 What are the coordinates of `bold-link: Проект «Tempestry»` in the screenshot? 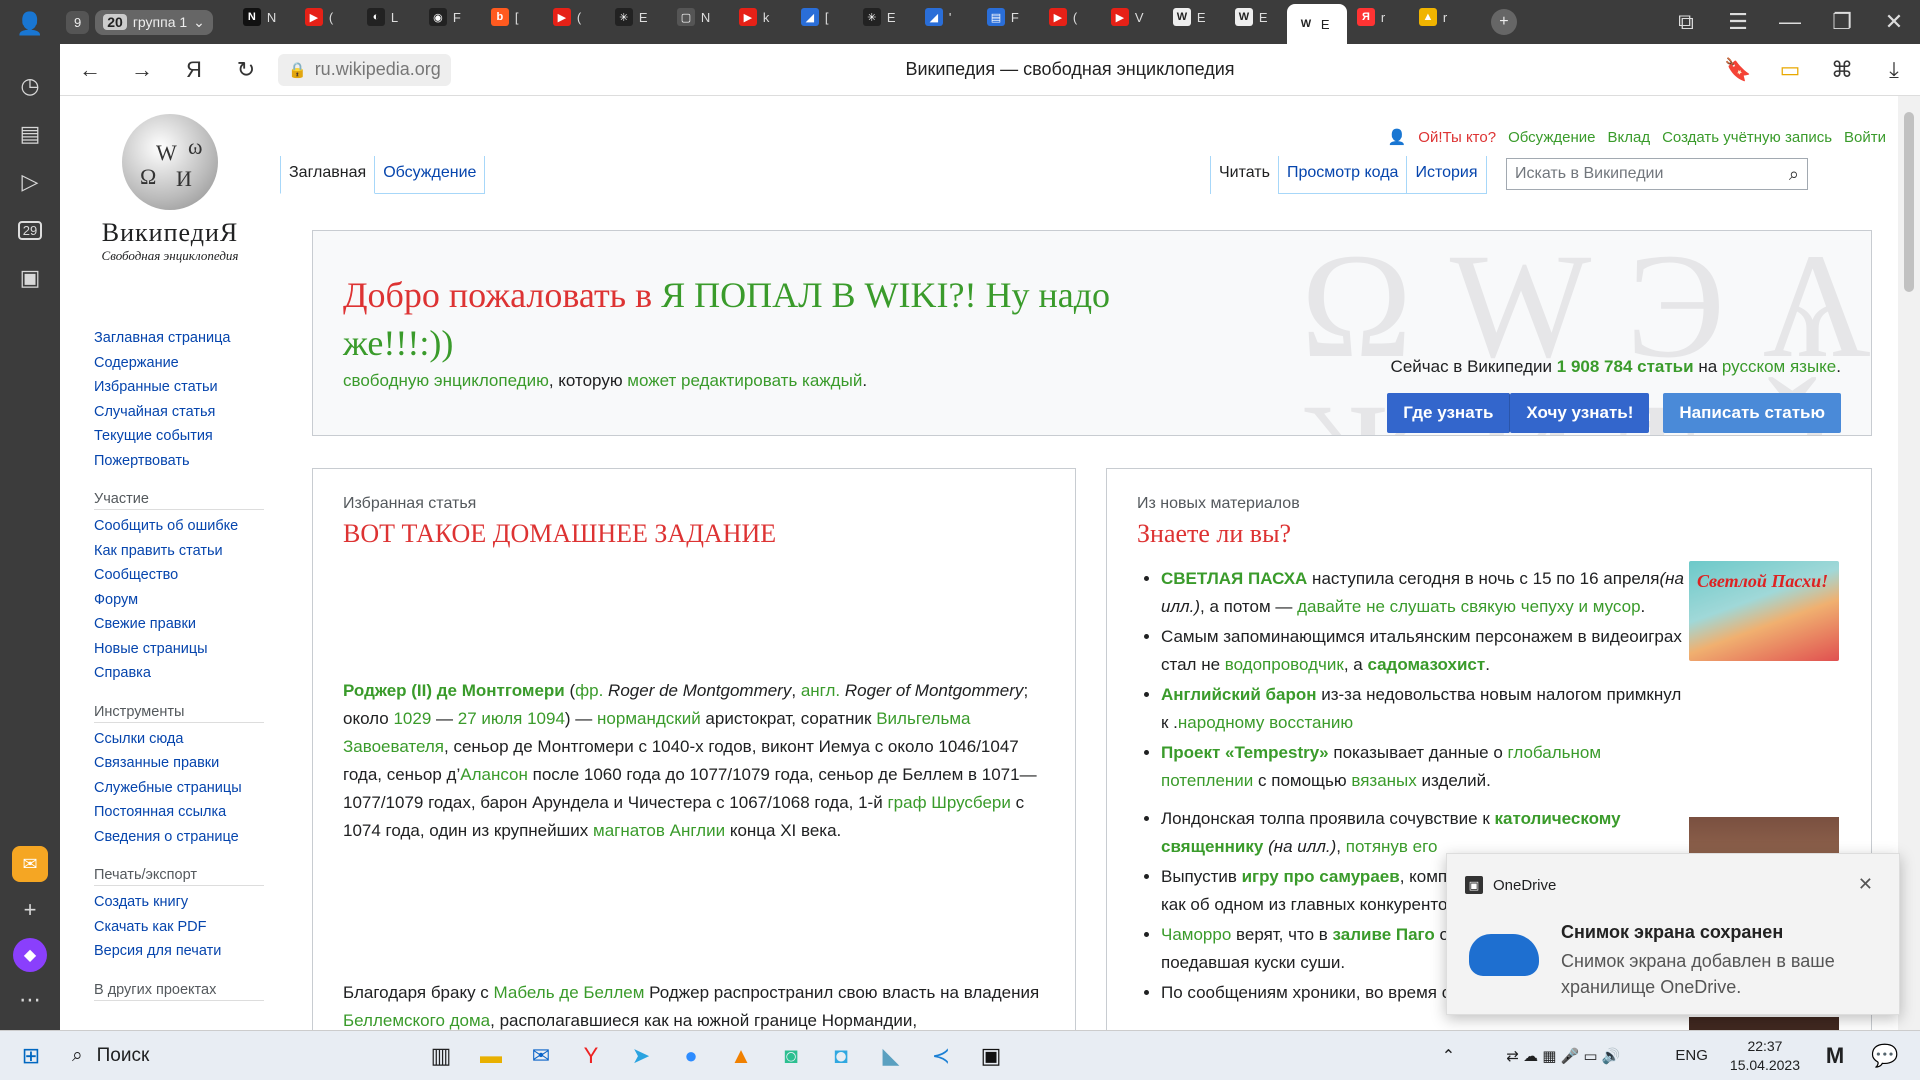 It's located at (1245, 752).